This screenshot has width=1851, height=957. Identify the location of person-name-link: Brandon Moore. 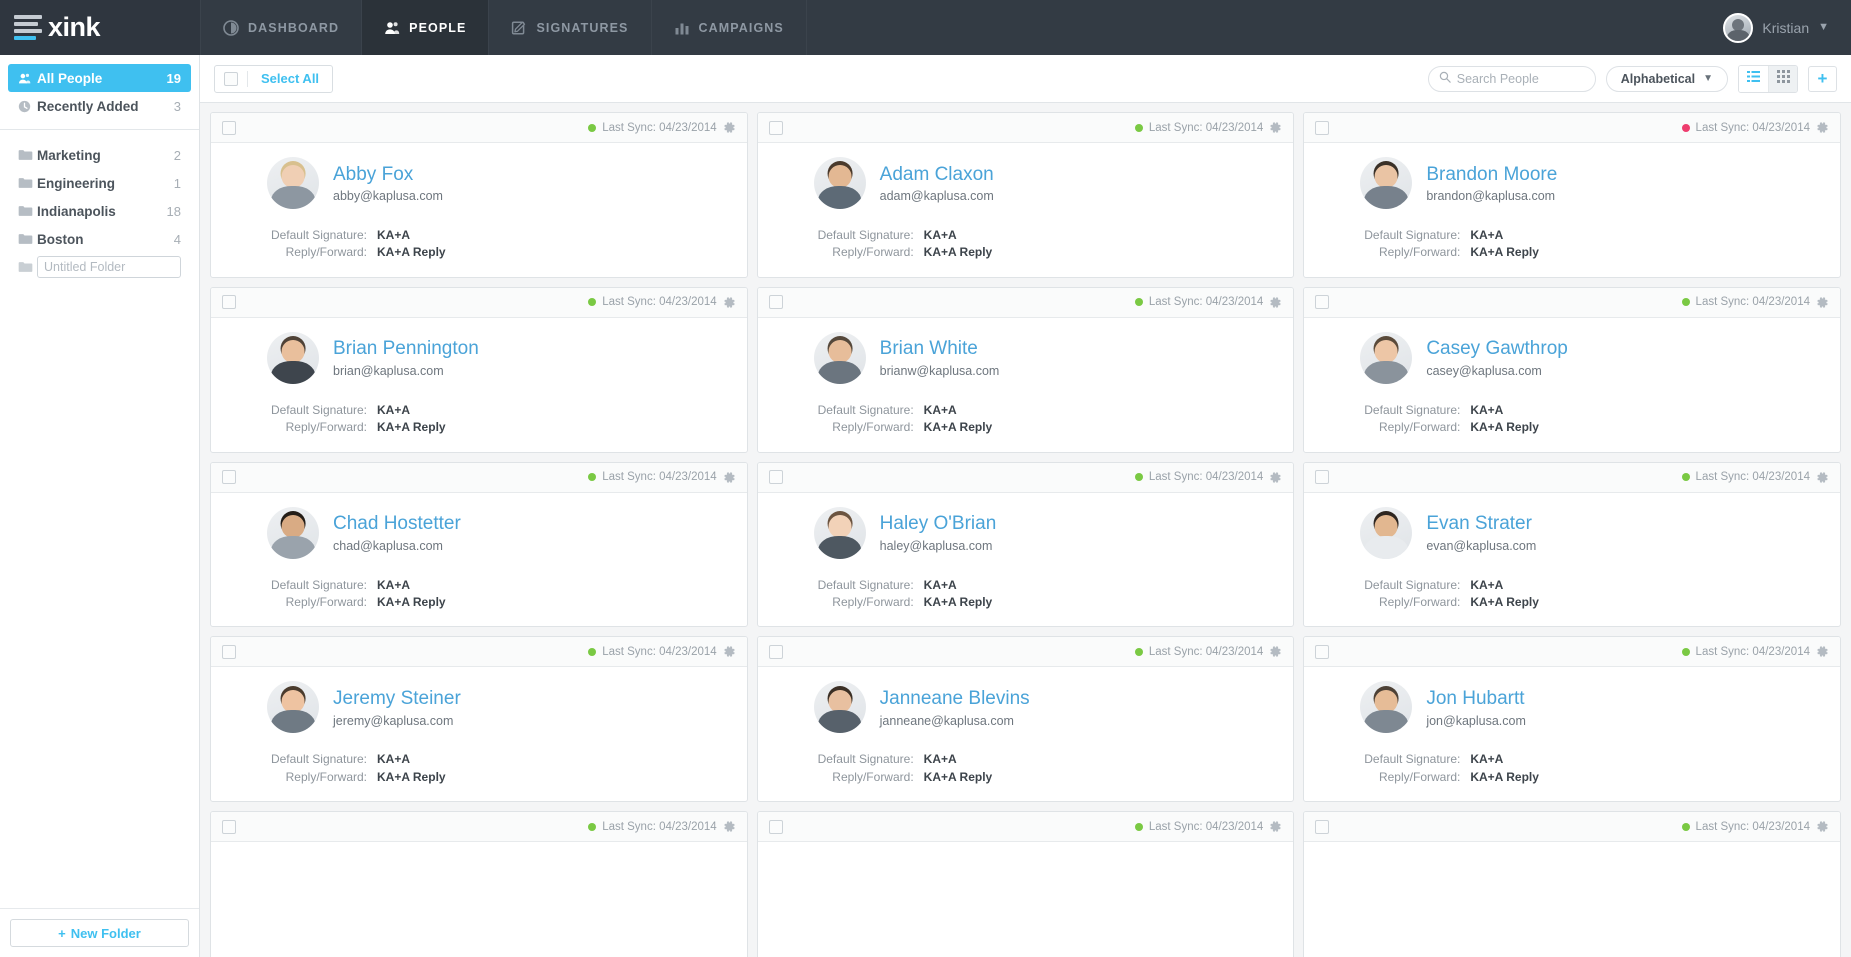
(1491, 175).